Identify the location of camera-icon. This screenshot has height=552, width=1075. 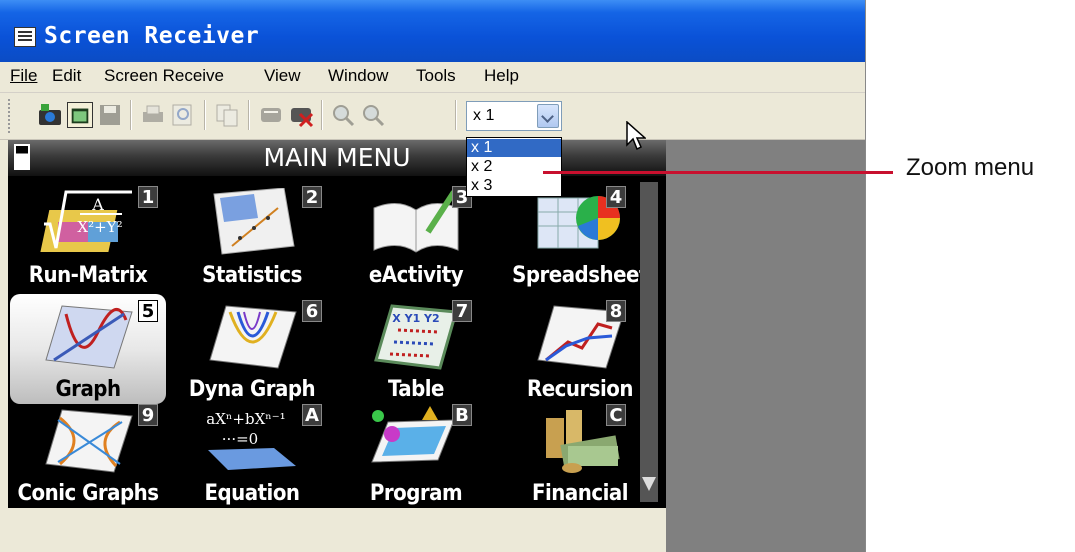
(50, 115).